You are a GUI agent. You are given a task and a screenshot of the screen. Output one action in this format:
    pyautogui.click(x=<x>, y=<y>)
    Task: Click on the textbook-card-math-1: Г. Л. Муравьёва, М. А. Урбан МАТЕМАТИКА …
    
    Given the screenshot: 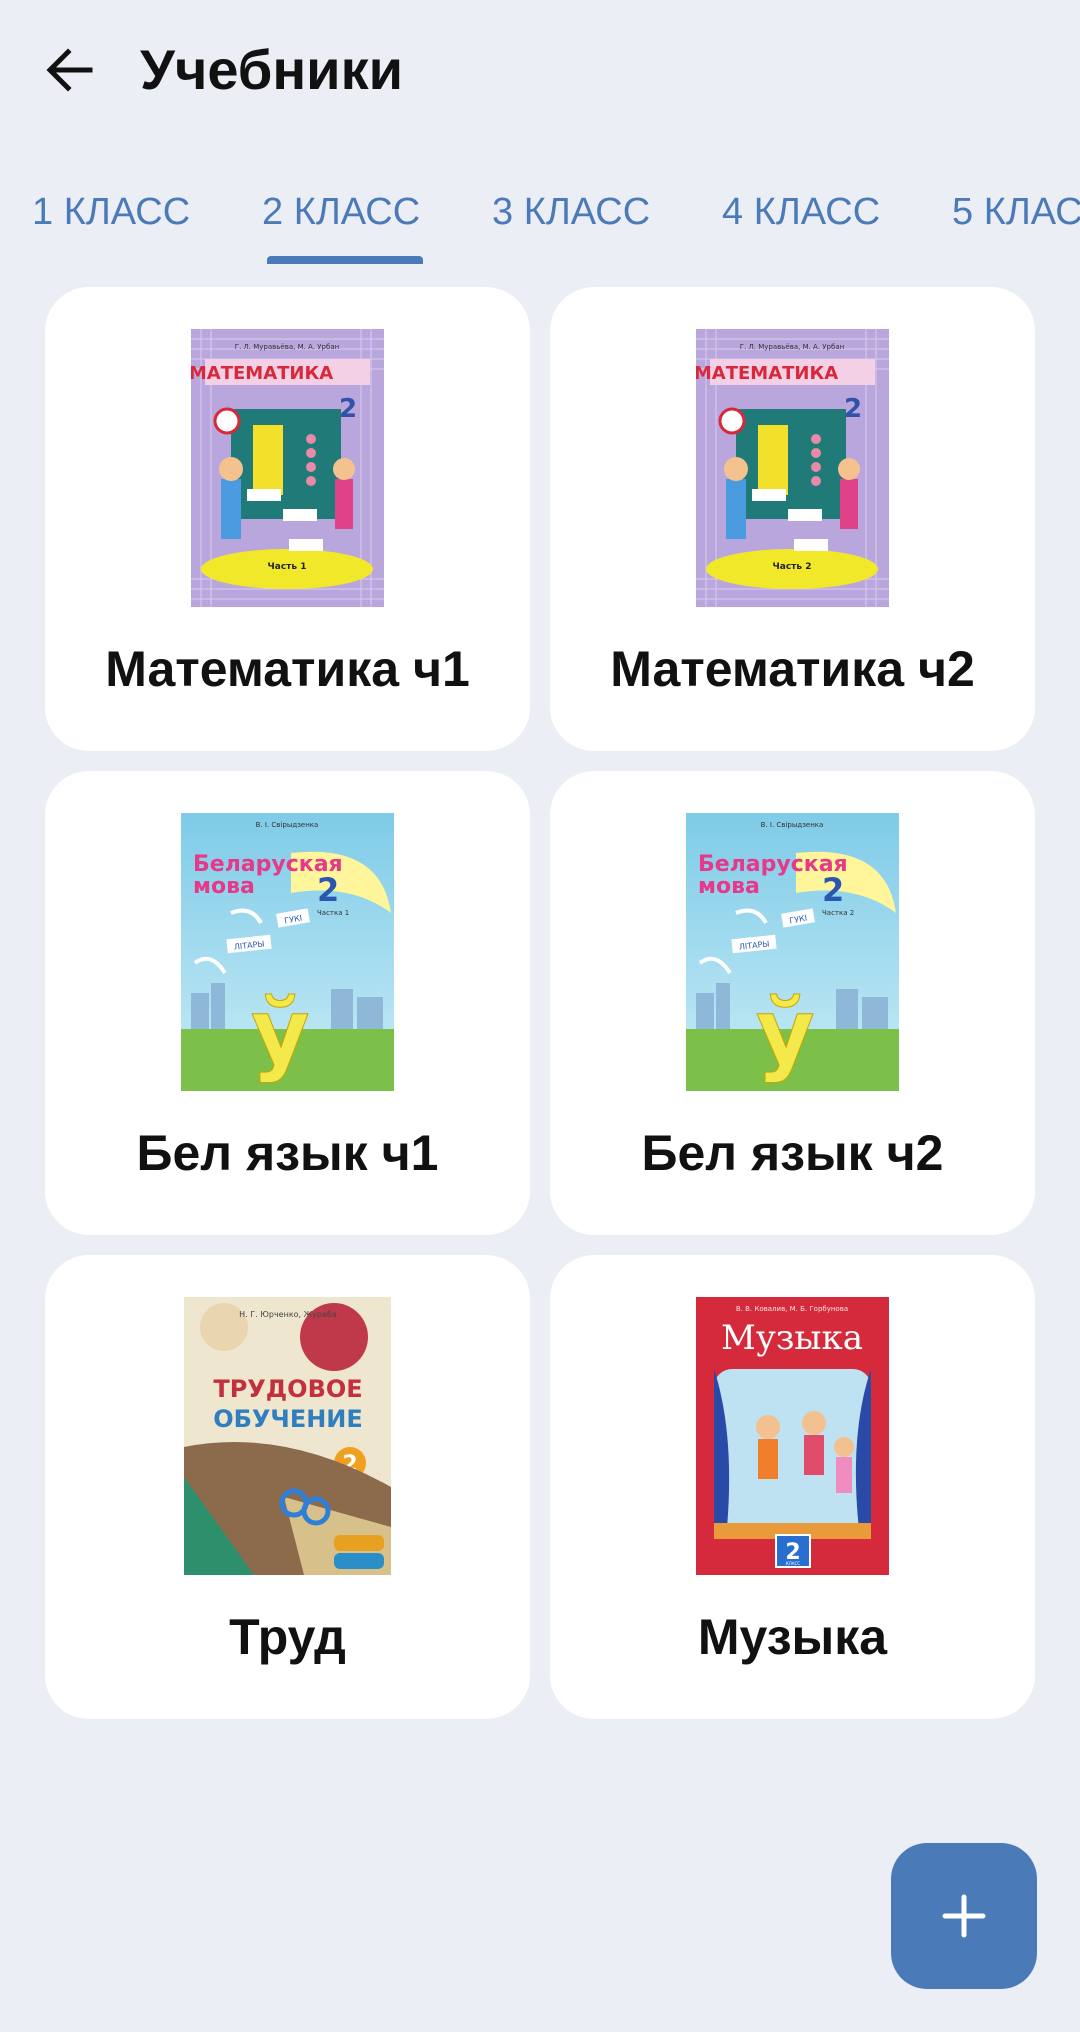 What is the action you would take?
    pyautogui.click(x=287, y=519)
    